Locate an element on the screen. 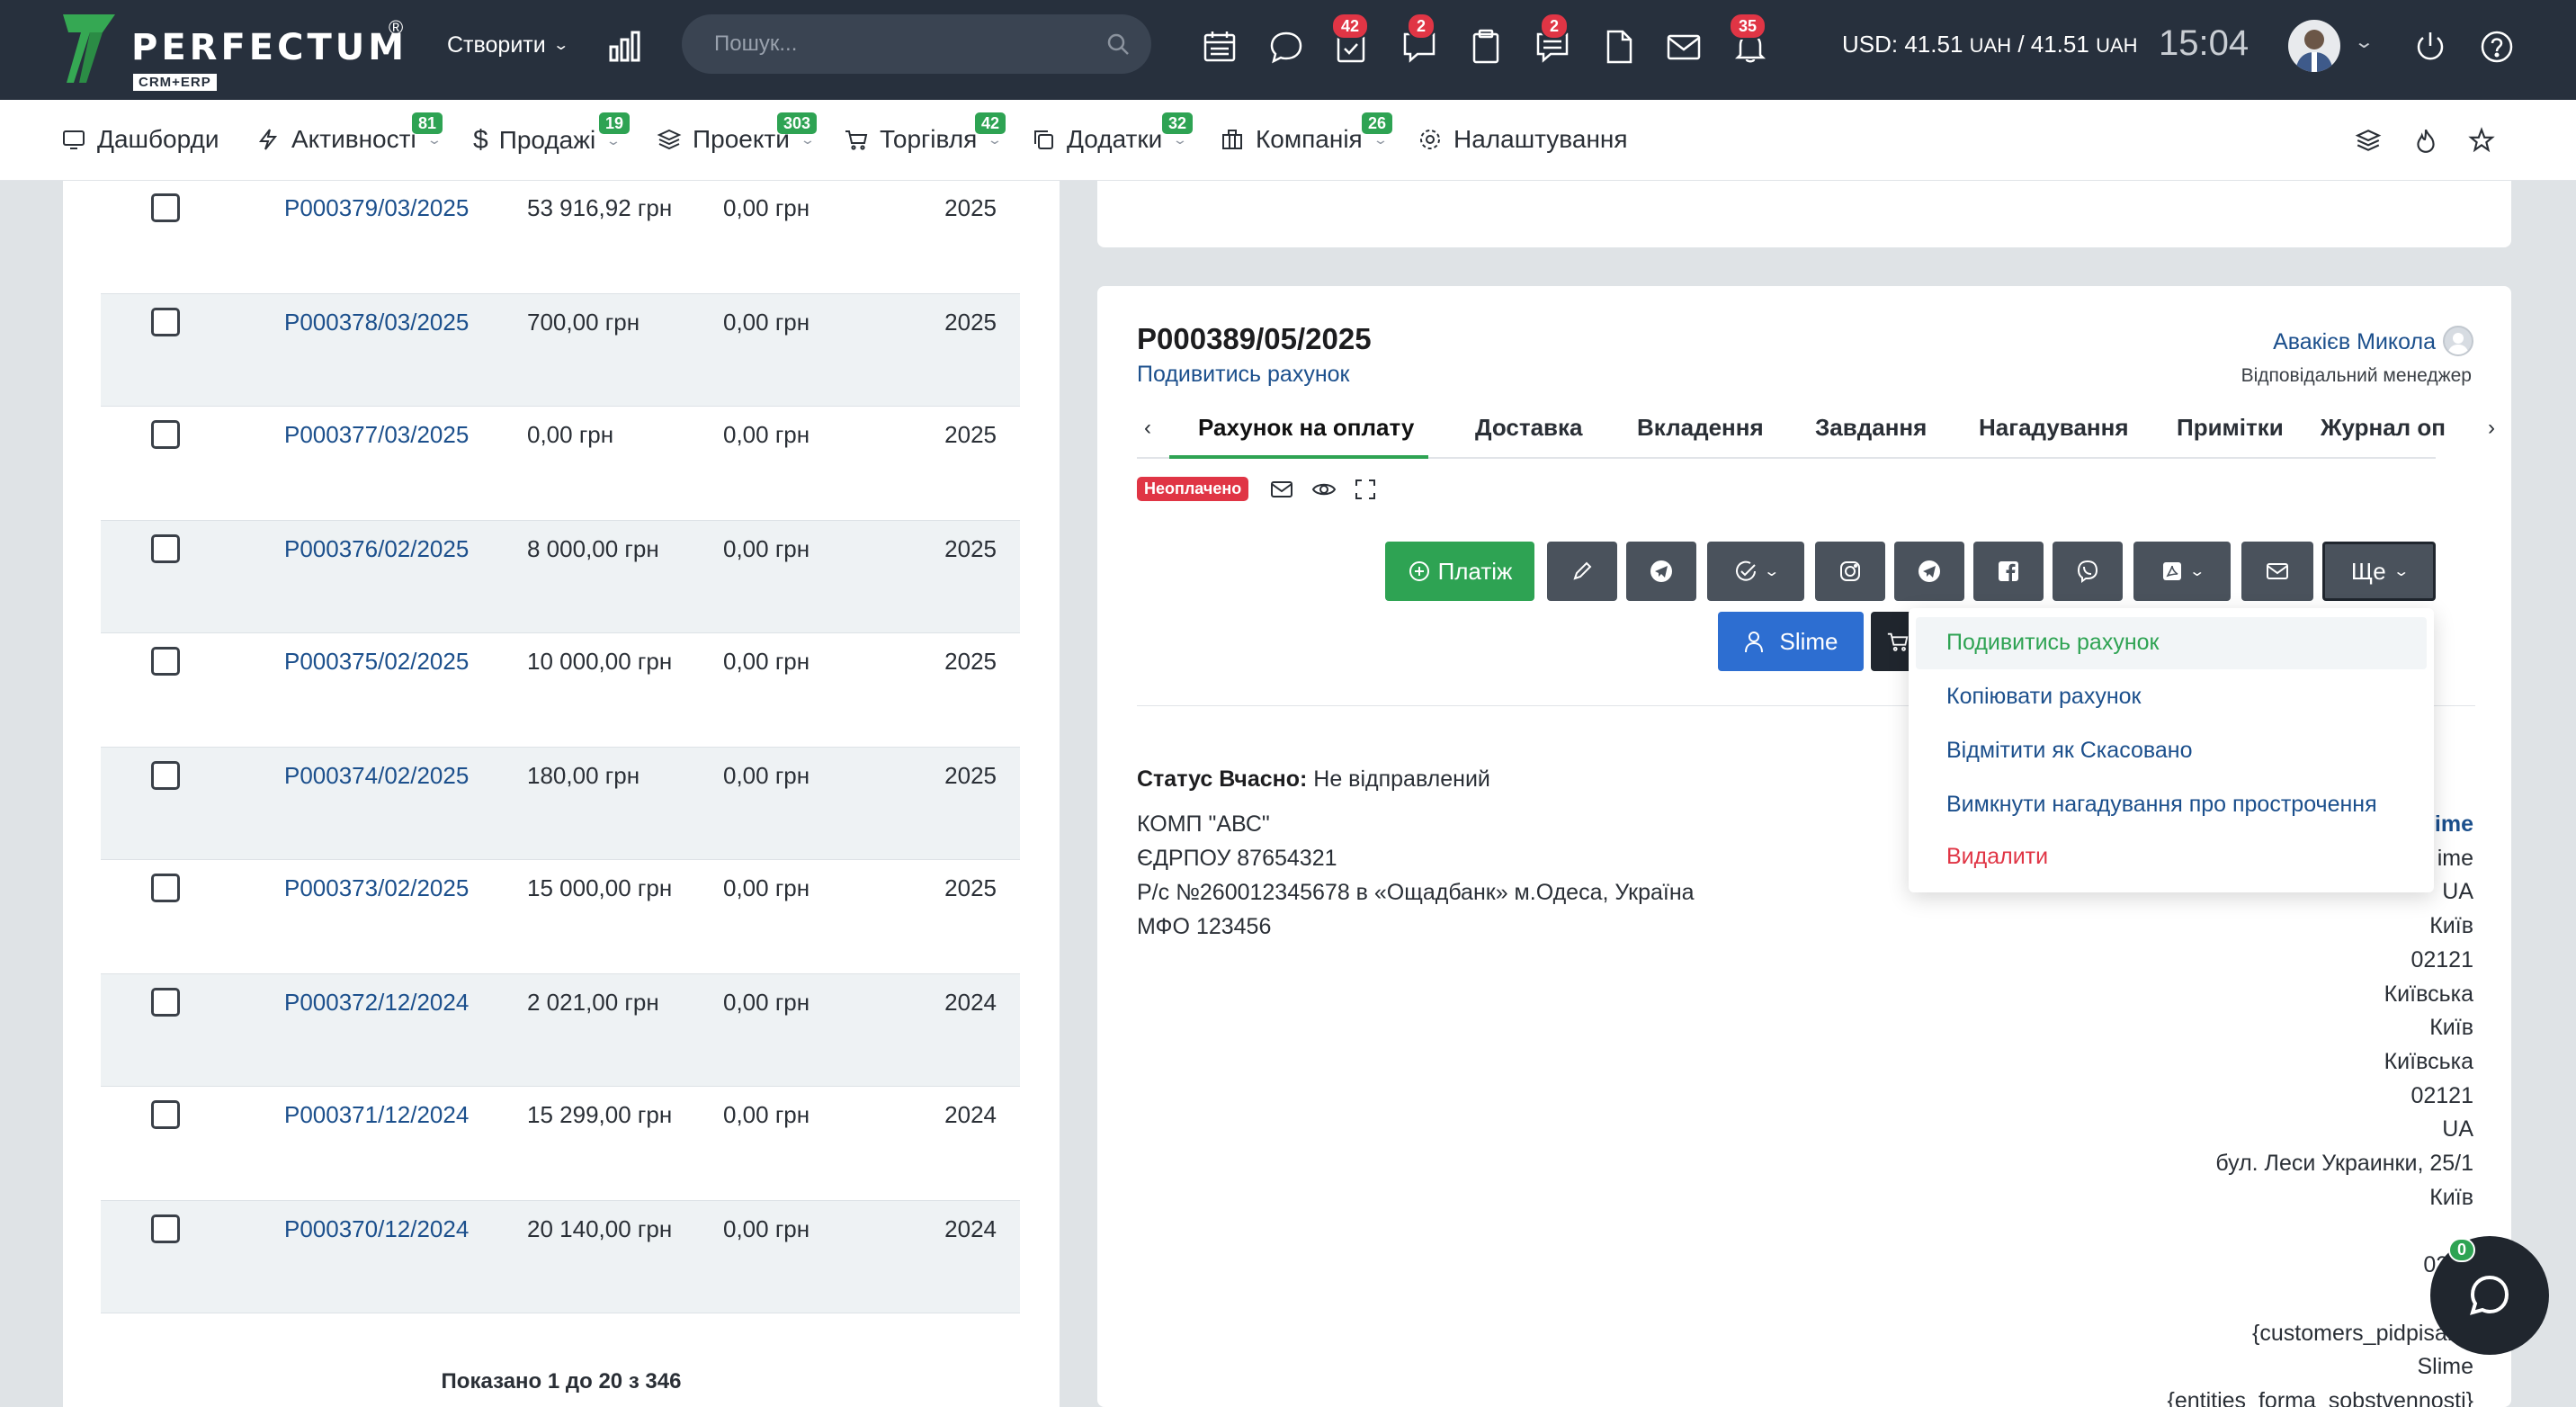 Image resolution: width=2576 pixels, height=1407 pixels. facebook-button is located at coordinates (2008, 571).